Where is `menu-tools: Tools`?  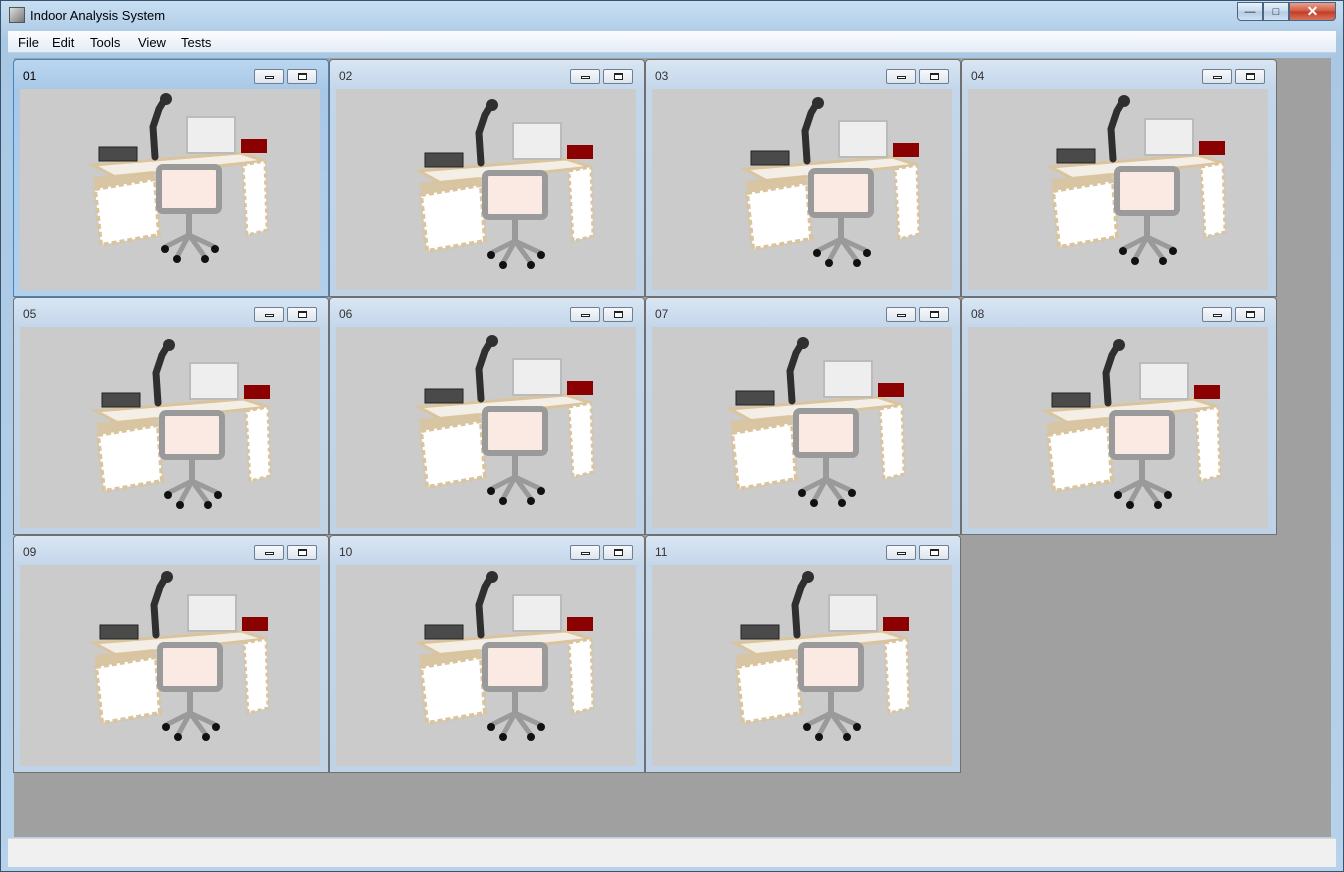
menu-tools: Tools is located at coordinates (105, 42).